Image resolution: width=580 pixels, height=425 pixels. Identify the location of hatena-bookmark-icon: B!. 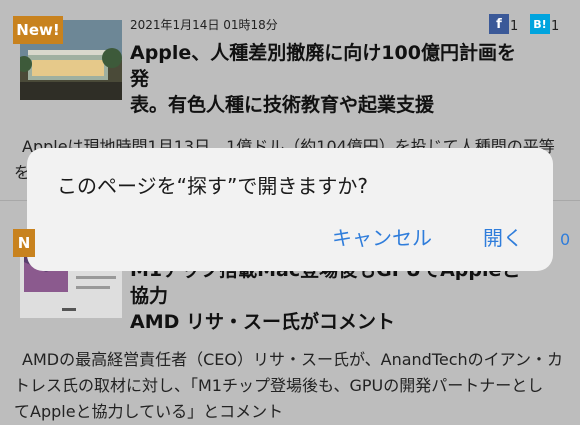
(540, 24).